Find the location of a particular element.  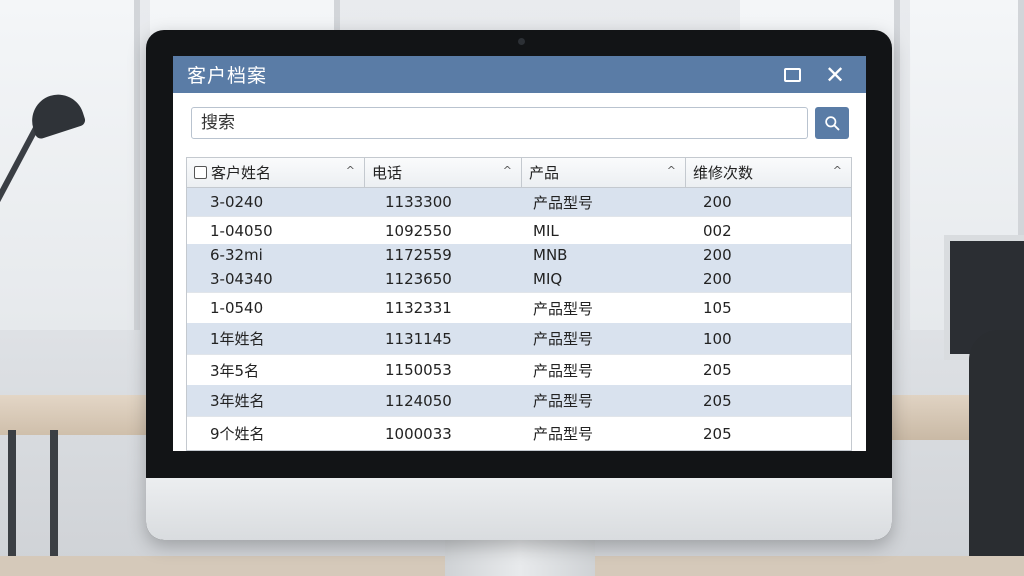

column-header-name: 客户姓名 ^ is located at coordinates (276, 172).